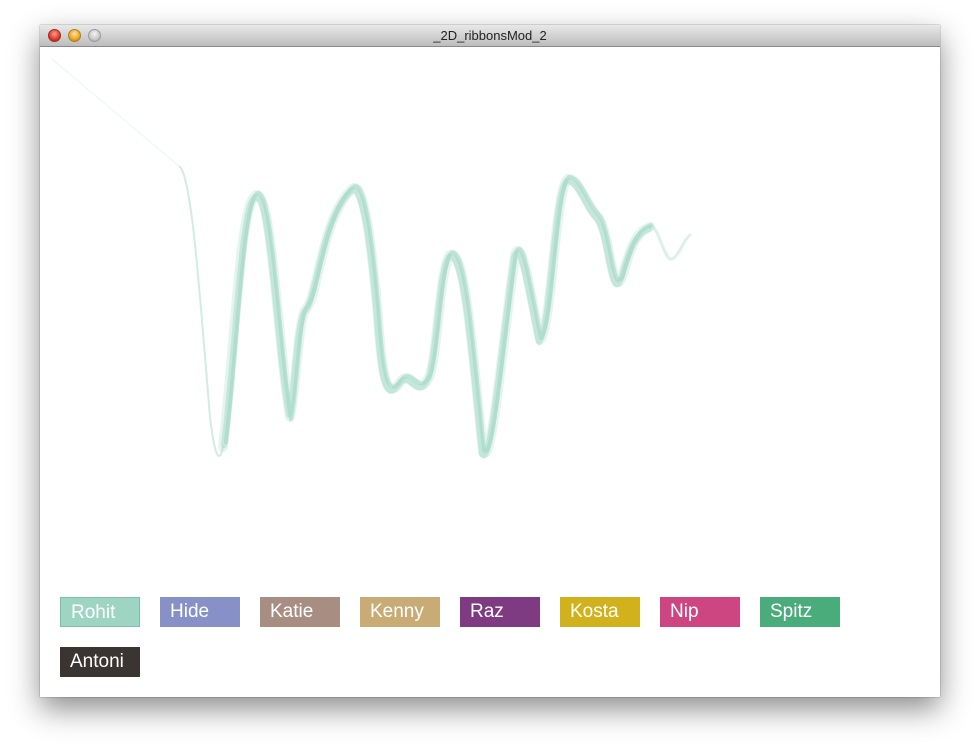  I want to click on ribbon-lead-in, so click(201, 311).